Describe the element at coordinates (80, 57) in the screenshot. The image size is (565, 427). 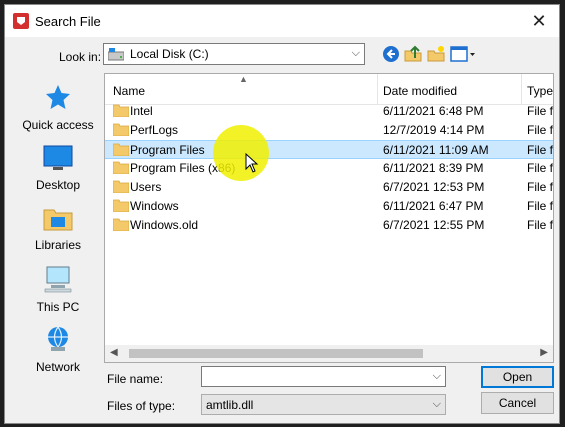
I see `look-in-label: Look in:` at that location.